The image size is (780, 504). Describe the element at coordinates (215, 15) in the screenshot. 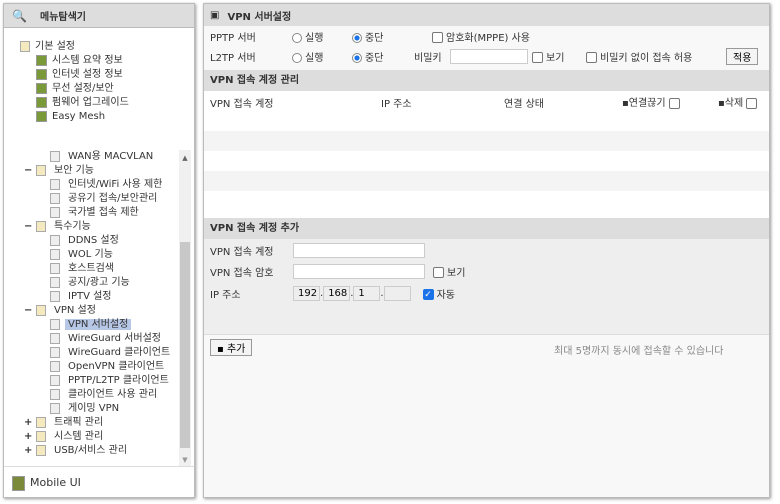

I see `window-icon: ▣` at that location.